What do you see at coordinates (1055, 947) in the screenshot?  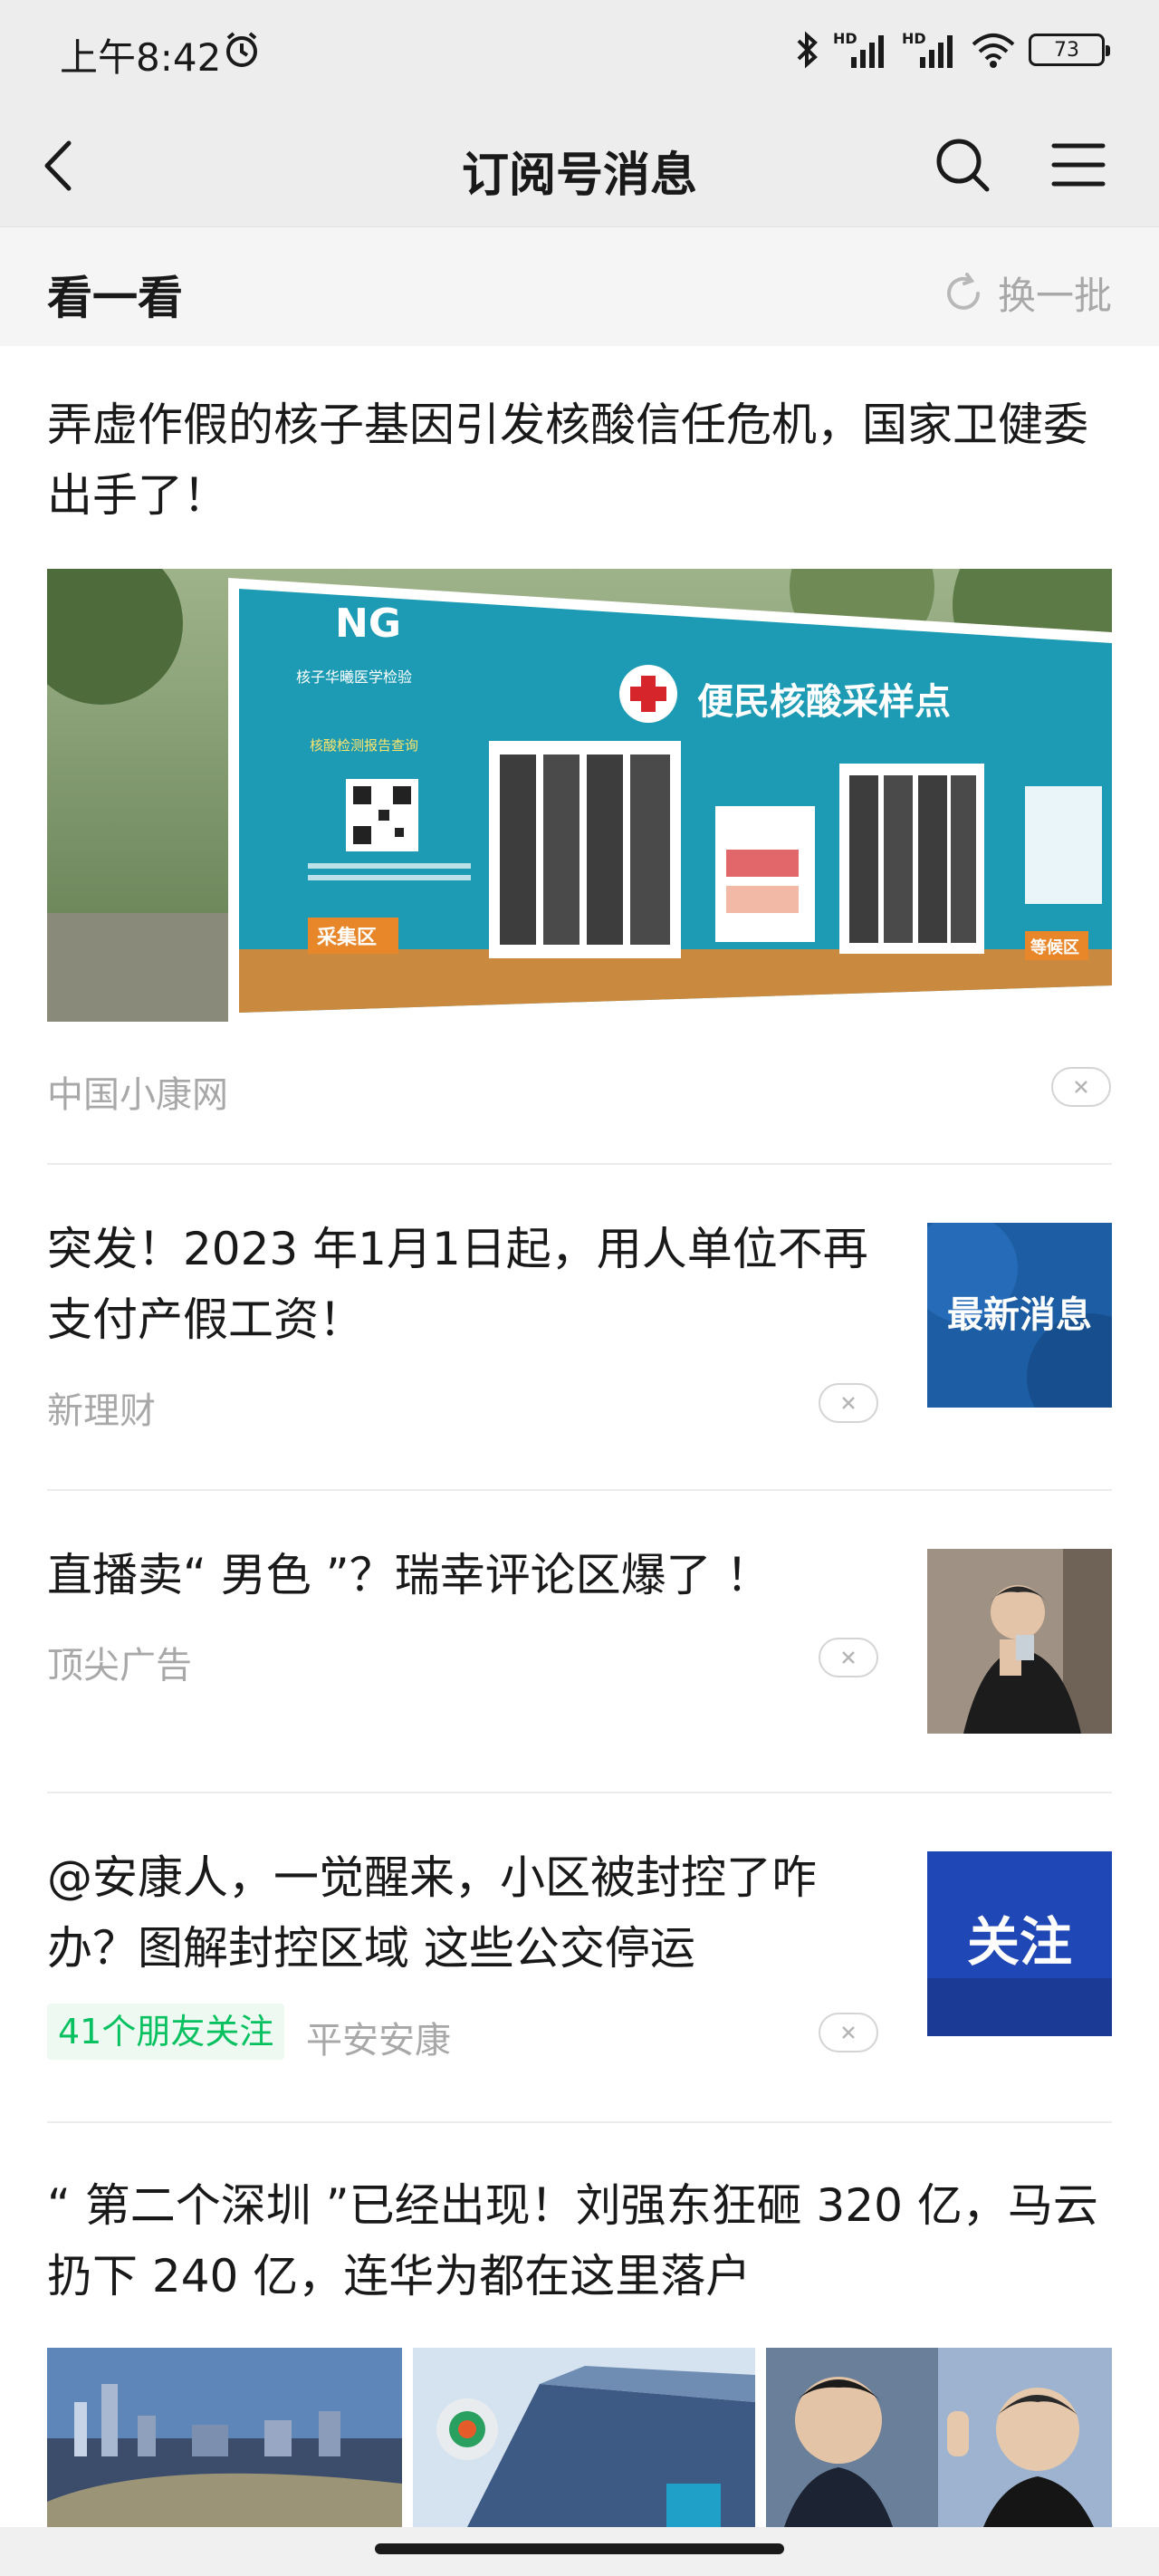 I see `image-zone-right: 等候区` at bounding box center [1055, 947].